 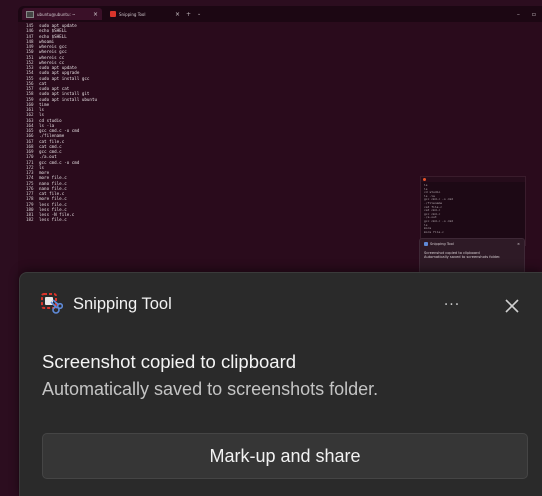 What do you see at coordinates (47, 125) in the screenshot?
I see `line-command: ls -la` at bounding box center [47, 125].